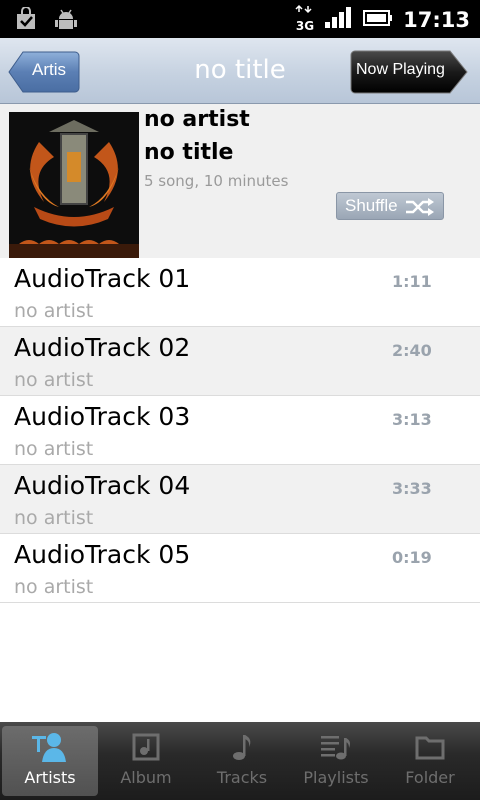  I want to click on shuffle-button: Shuffle, so click(390, 206).